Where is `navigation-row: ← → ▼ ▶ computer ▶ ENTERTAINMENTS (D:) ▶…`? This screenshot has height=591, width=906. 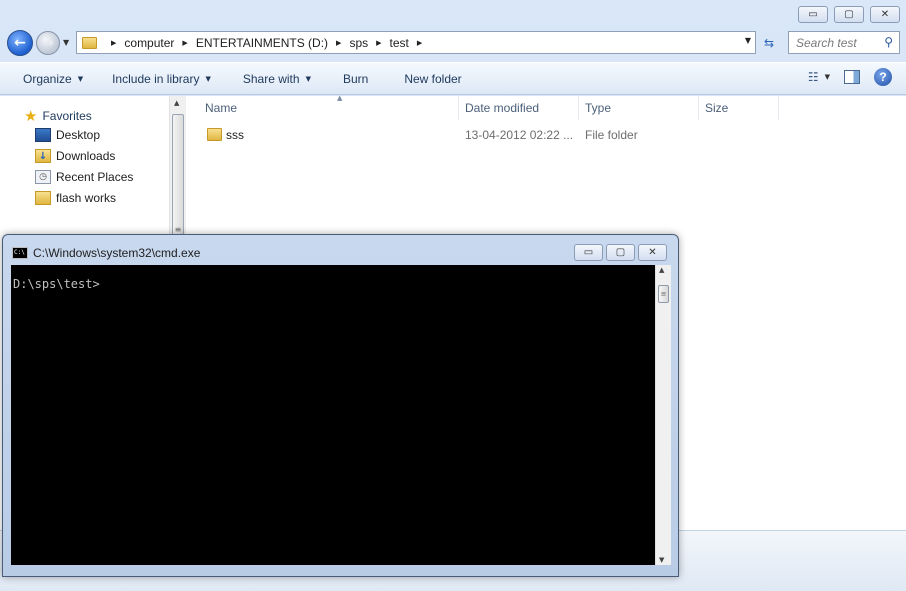 navigation-row: ← → ▼ ▶ computer ▶ ENTERTAINMENTS (D:) ▶… is located at coordinates (453, 44).